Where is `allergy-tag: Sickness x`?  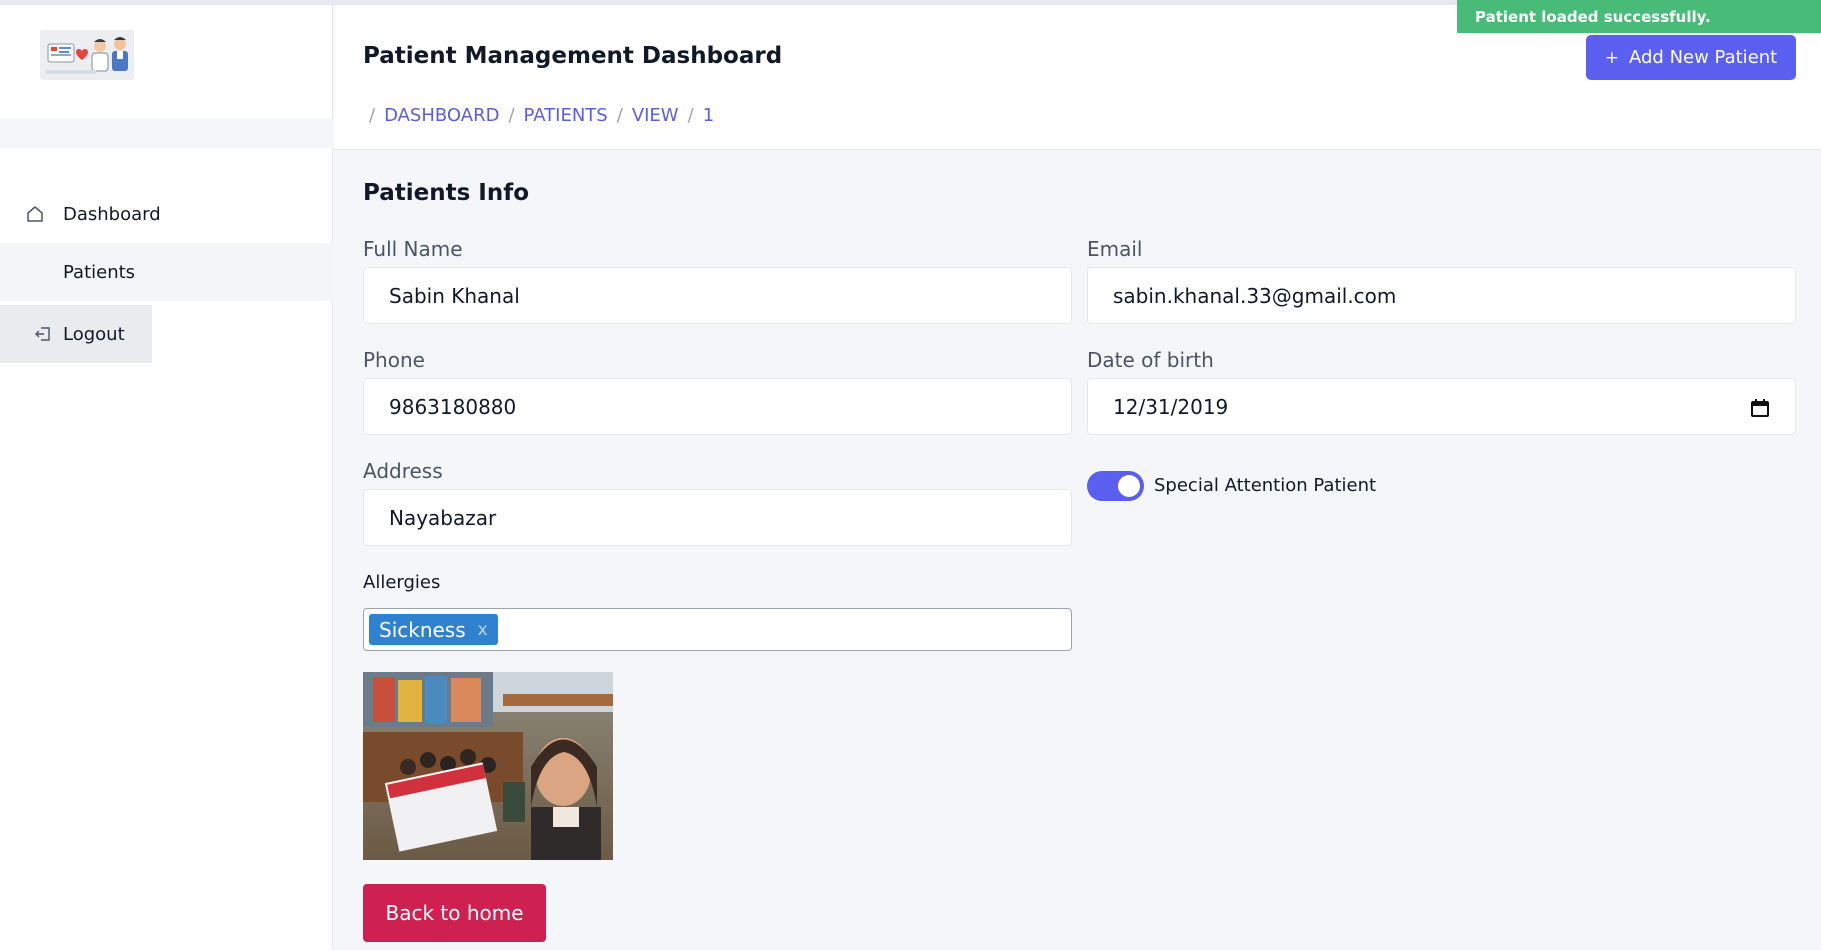
allergy-tag: Sickness x is located at coordinates (433, 629).